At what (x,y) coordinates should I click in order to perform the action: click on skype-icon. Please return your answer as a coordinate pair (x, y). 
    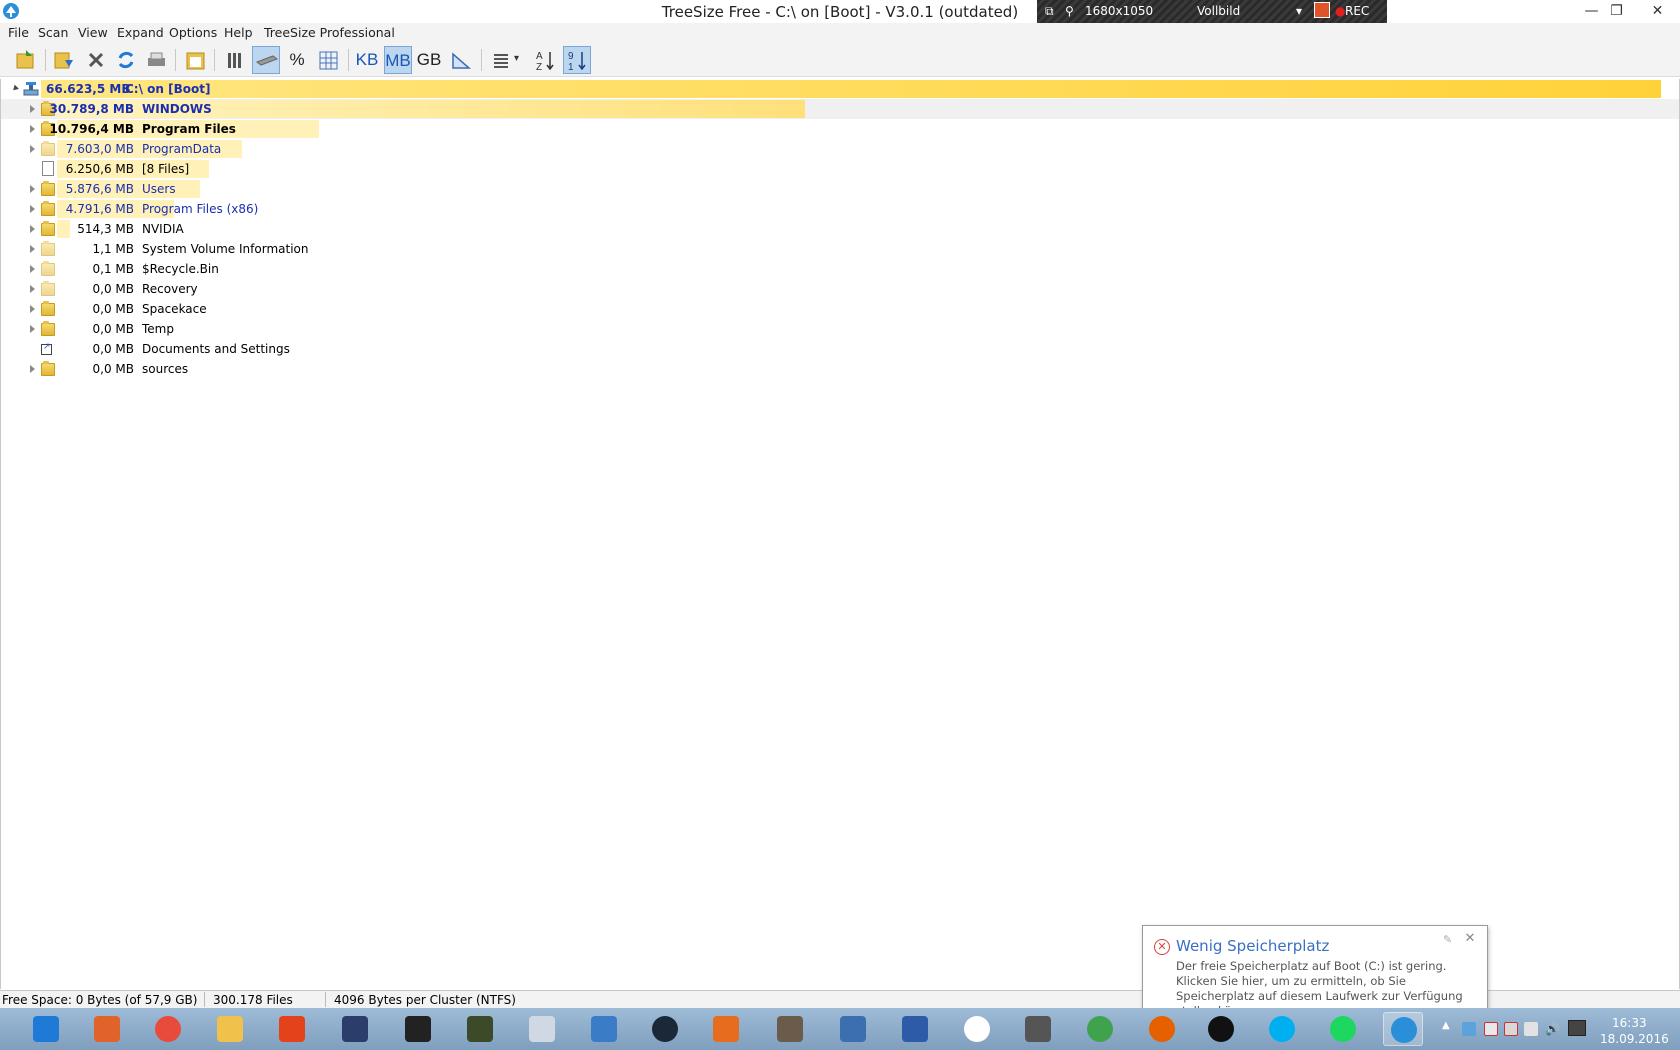
    Looking at the image, I should click on (1282, 1029).